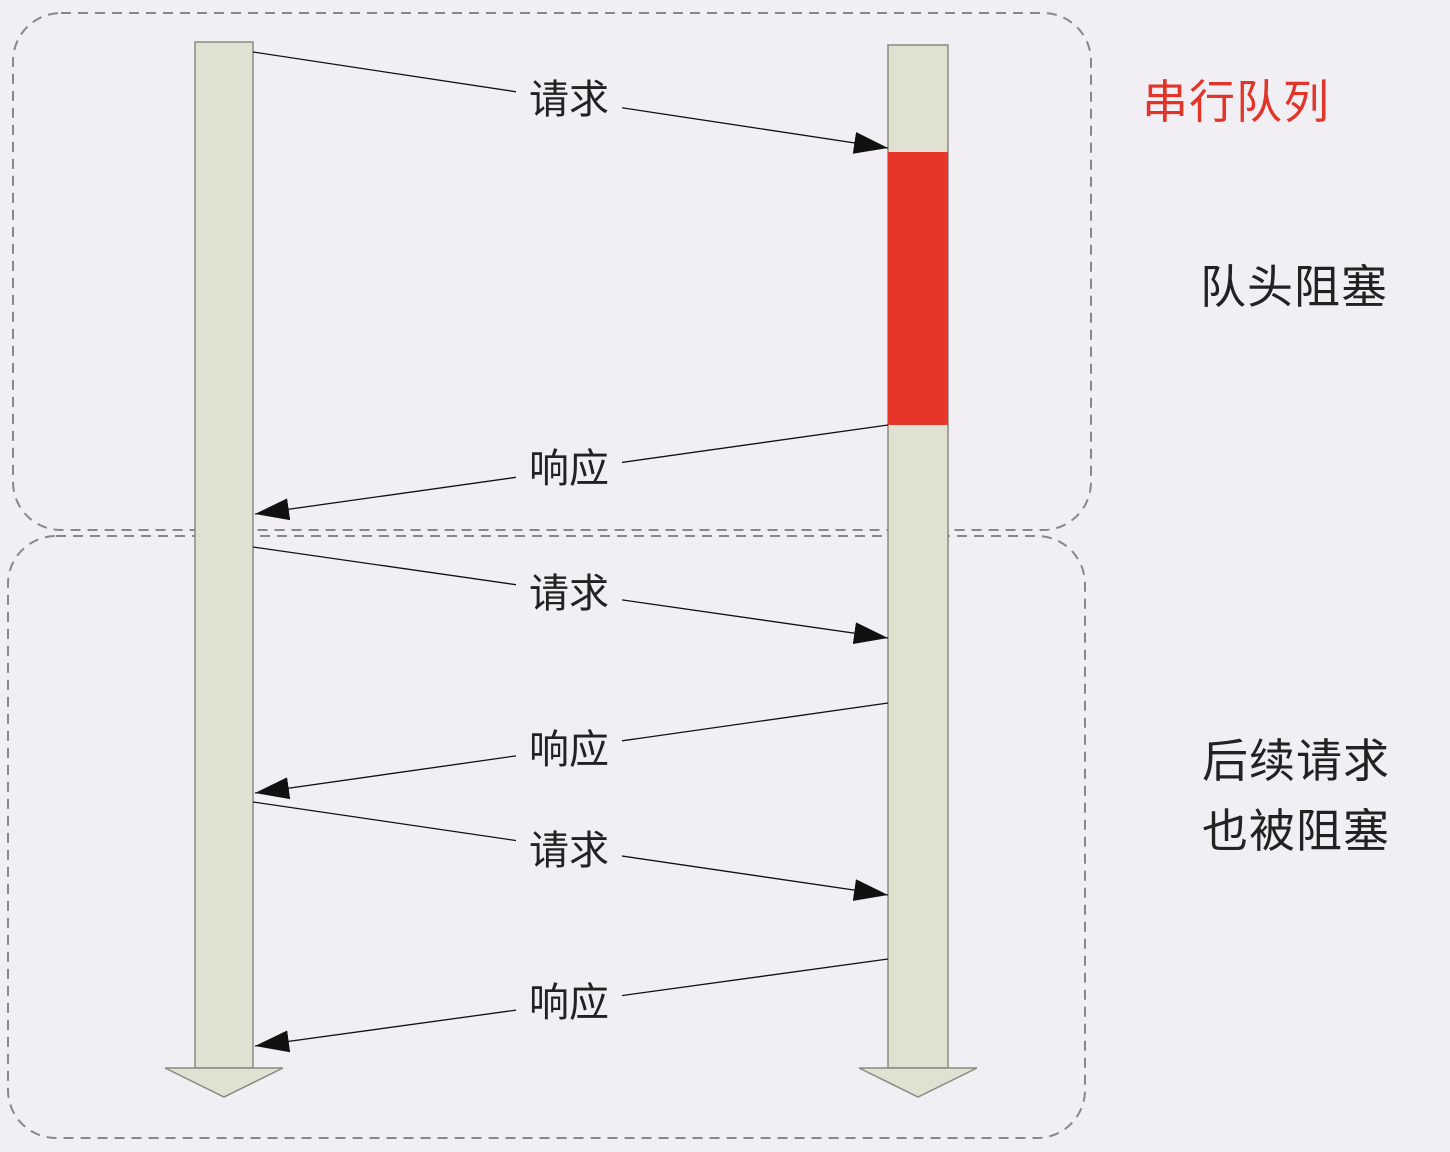  What do you see at coordinates (569, 549) in the screenshot?
I see `message-labels: 请求 响应 请求 响应 请求 响应` at bounding box center [569, 549].